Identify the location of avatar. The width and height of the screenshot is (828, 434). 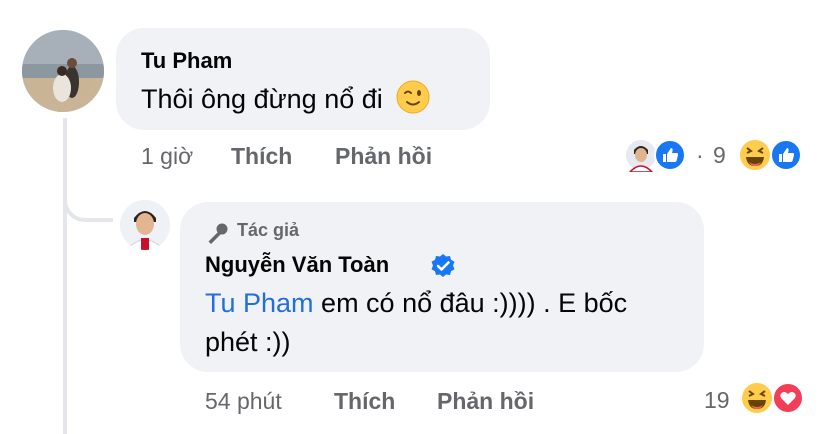
(63, 71).